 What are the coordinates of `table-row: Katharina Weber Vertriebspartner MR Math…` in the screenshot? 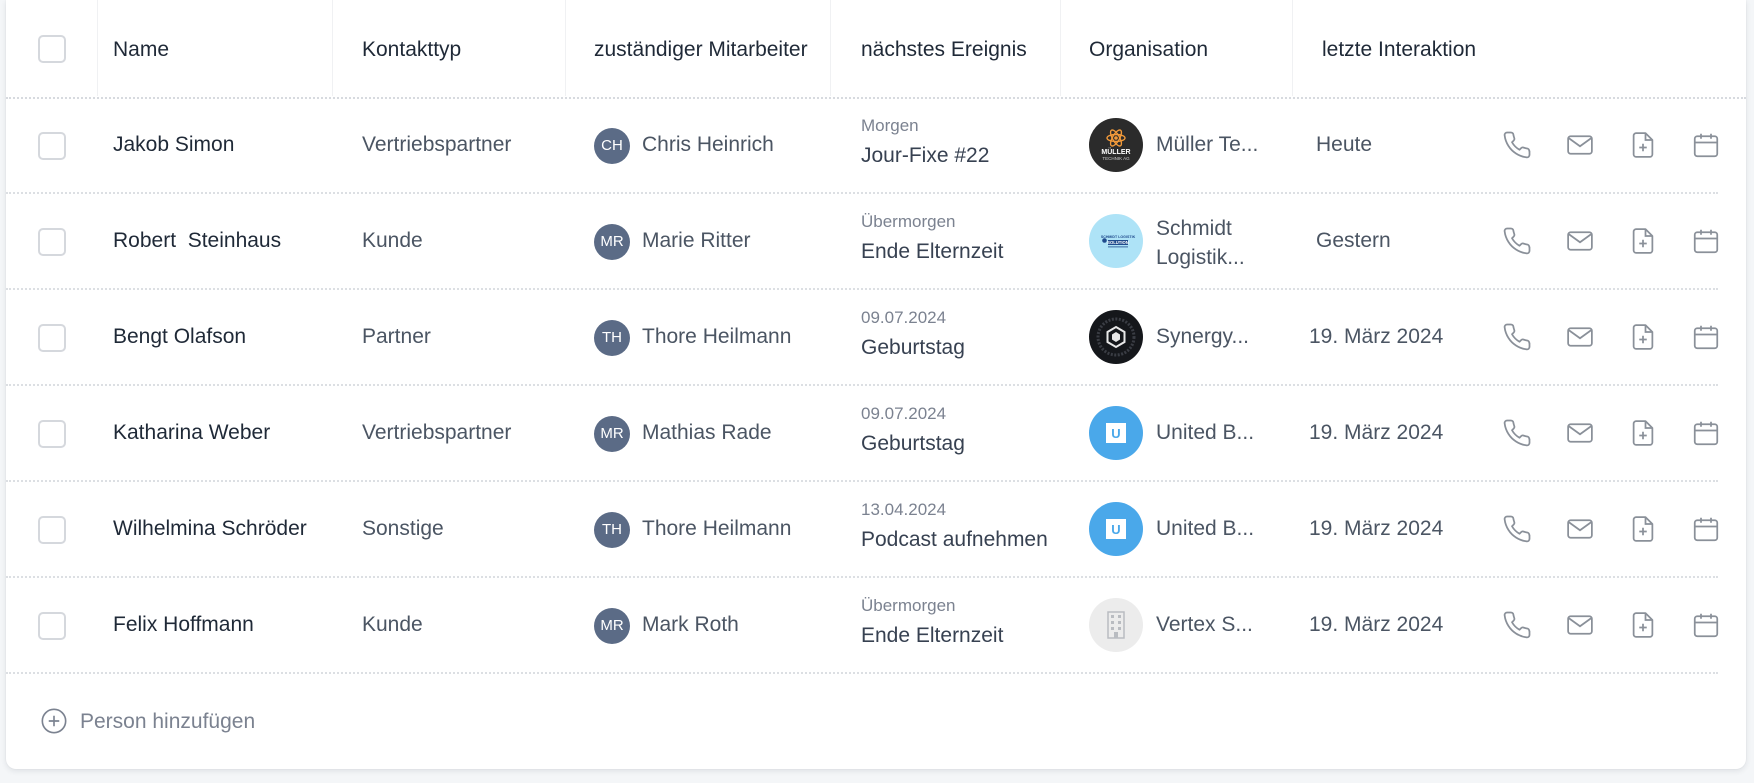 It's located at (876, 434).